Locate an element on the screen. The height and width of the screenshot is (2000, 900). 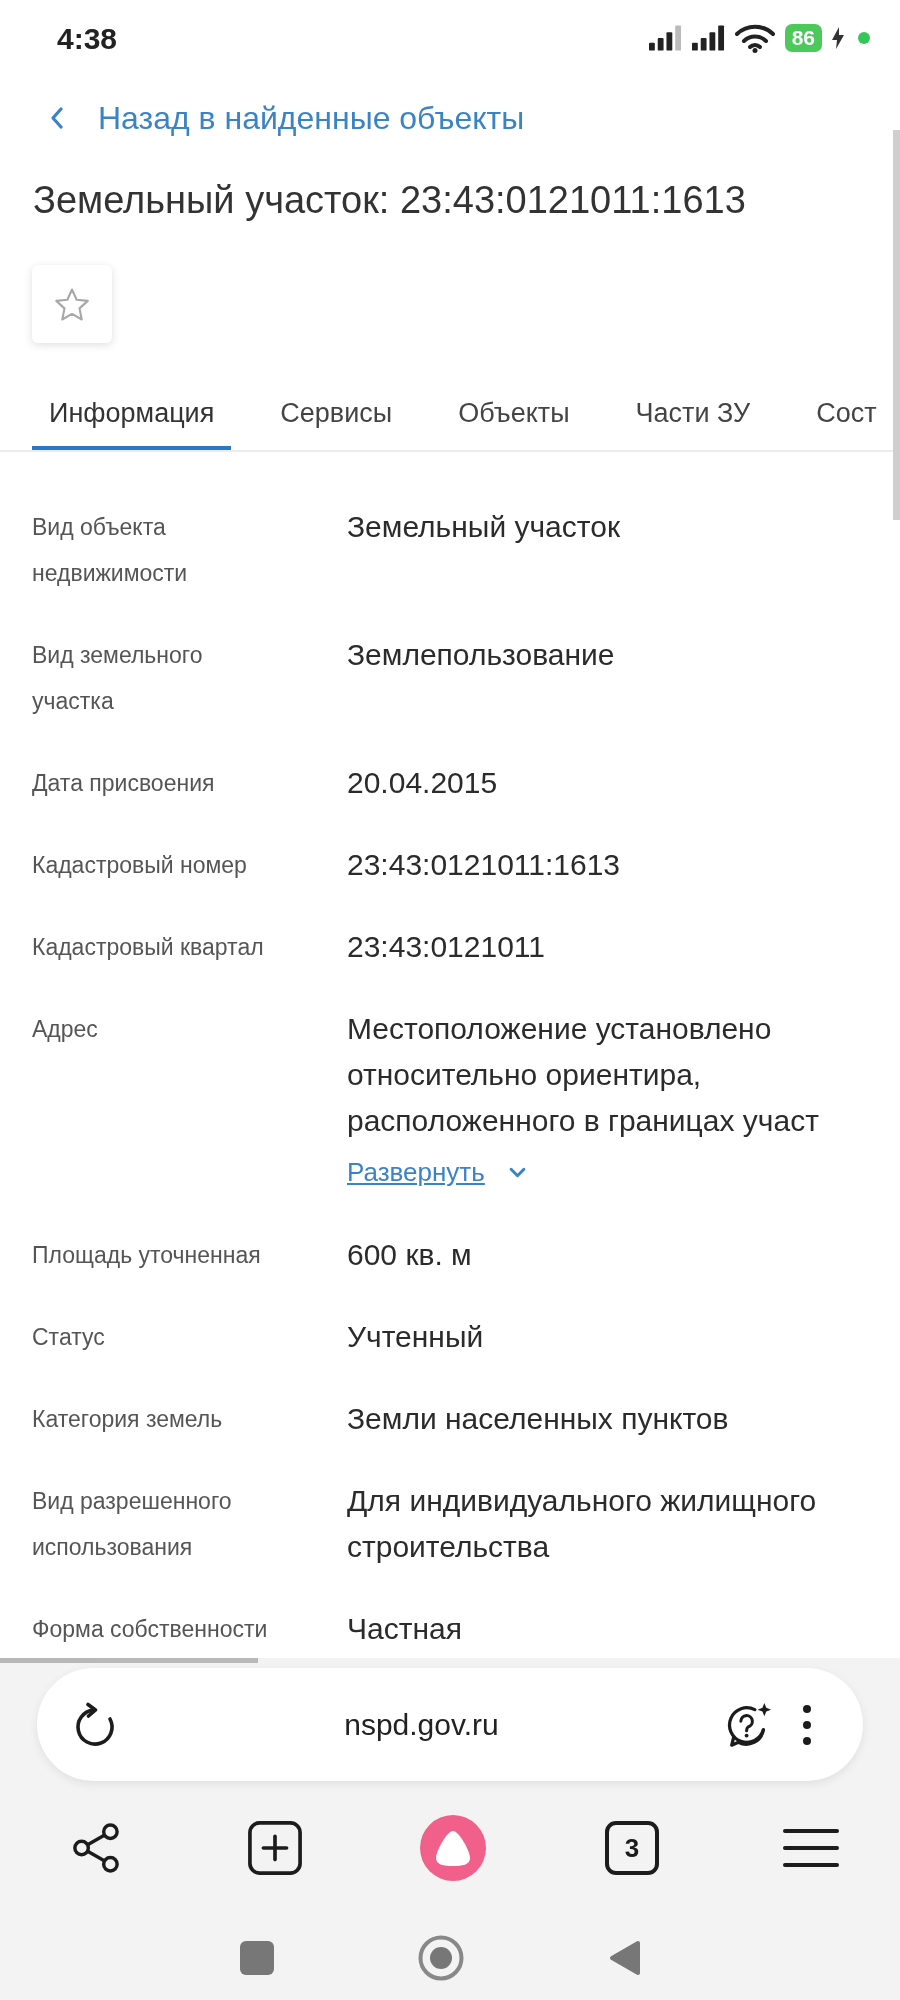
bolt-icon is located at coordinates (838, 38).